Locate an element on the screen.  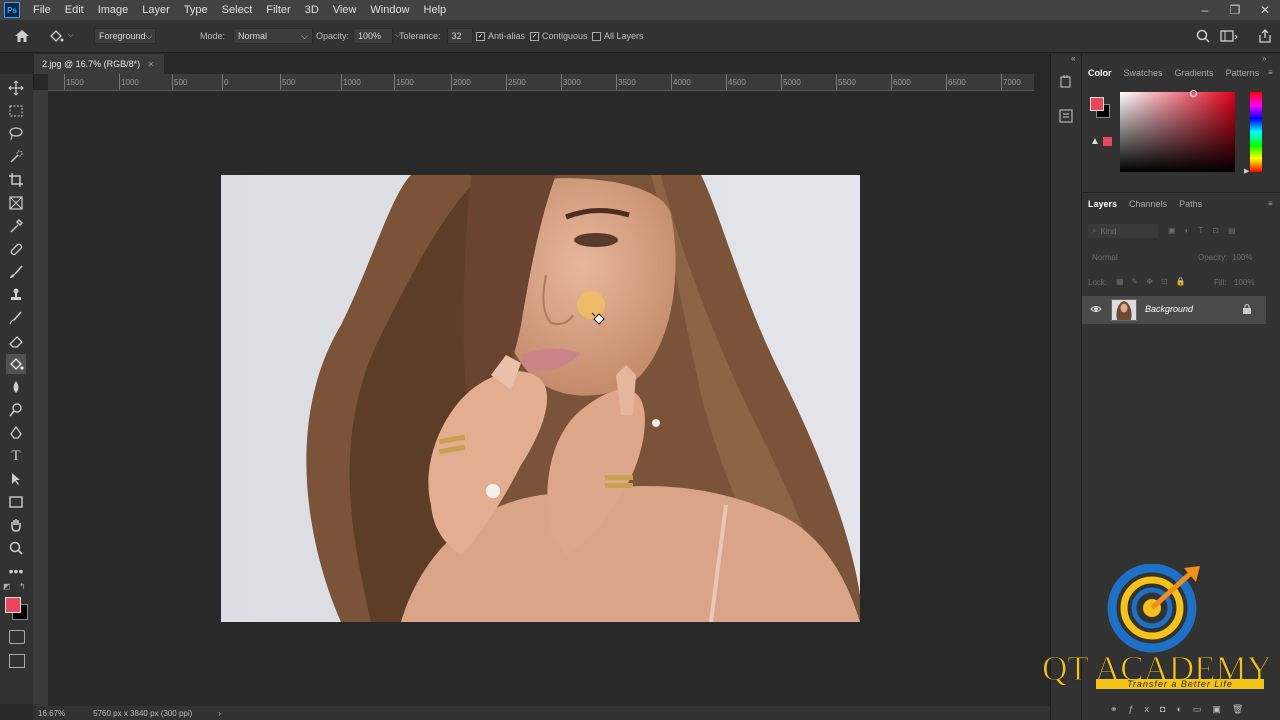
fill-source-dropdown: Foreground ⌵ is located at coordinates (125, 36).